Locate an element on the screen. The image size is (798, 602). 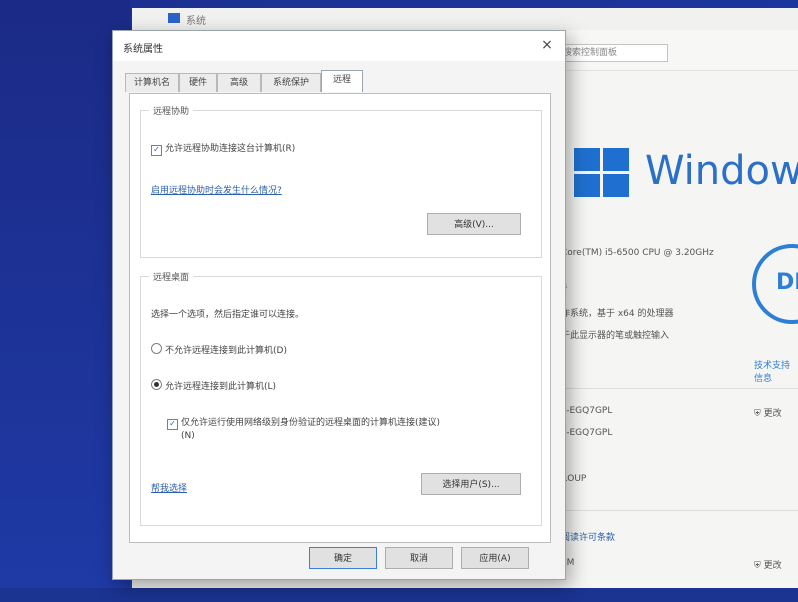
allow-remote-assistance-label: 允许远程协助连接这台计算机(R) is located at coordinates (230, 149).